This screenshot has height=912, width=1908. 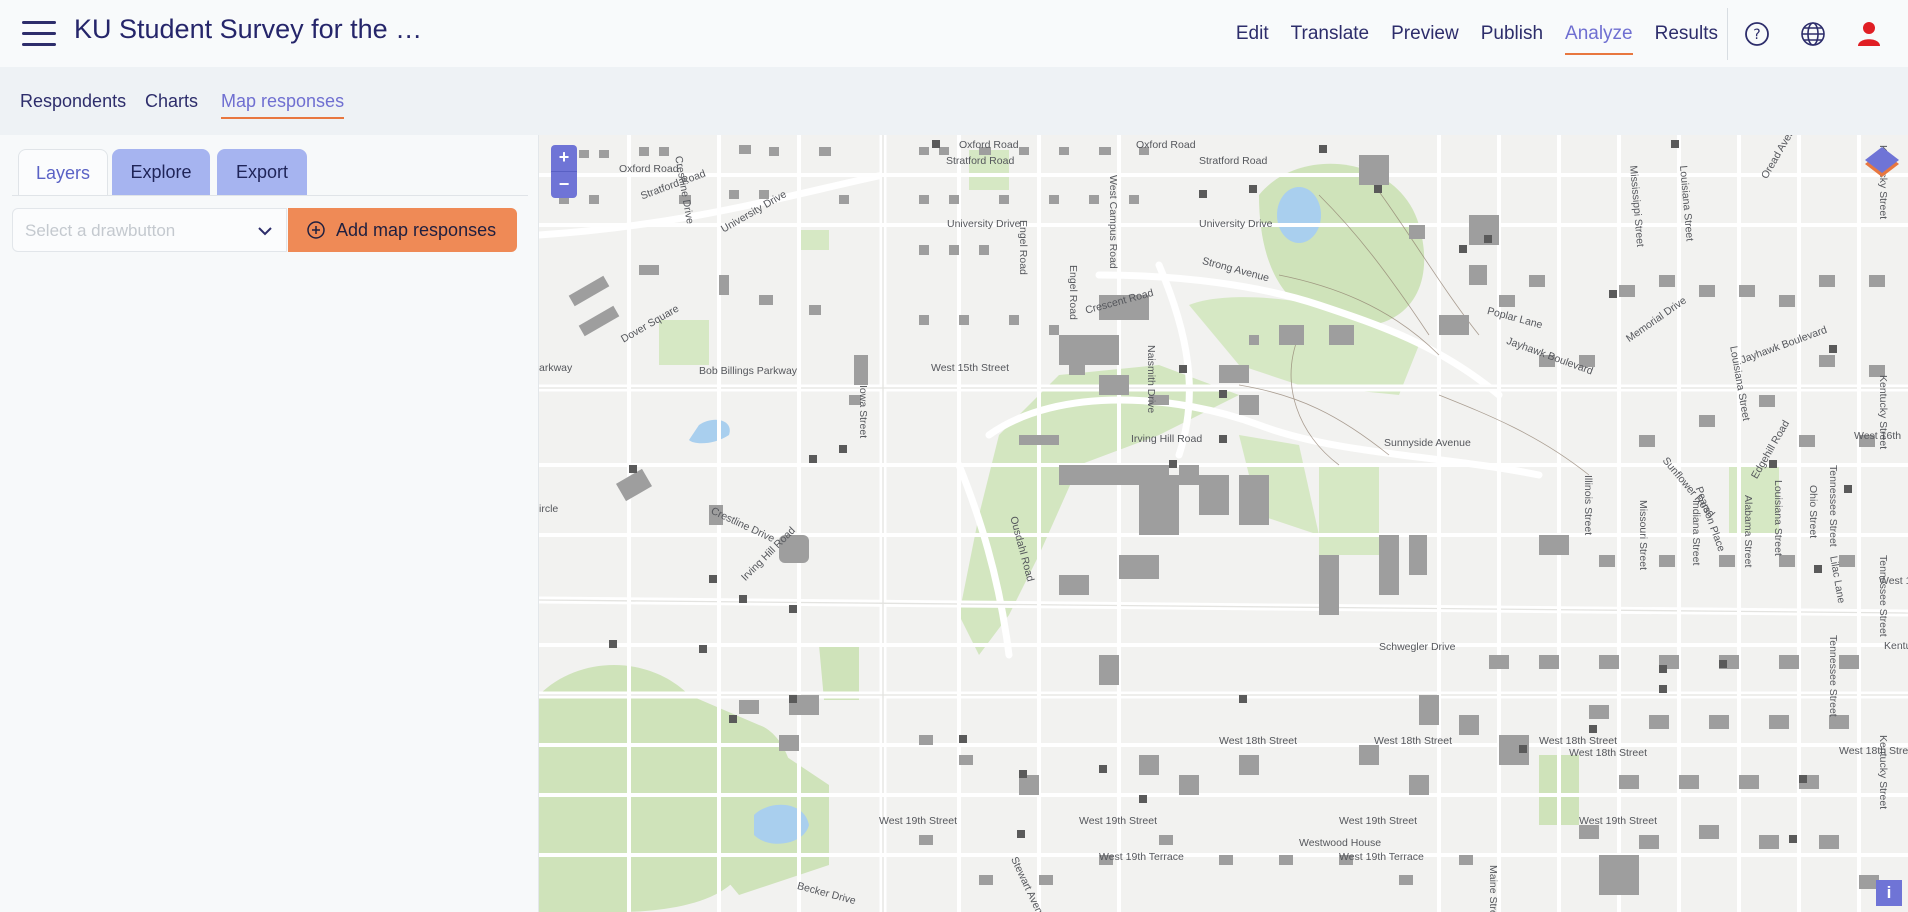 I want to click on nav-analyze: Analyze, so click(x=1599, y=35).